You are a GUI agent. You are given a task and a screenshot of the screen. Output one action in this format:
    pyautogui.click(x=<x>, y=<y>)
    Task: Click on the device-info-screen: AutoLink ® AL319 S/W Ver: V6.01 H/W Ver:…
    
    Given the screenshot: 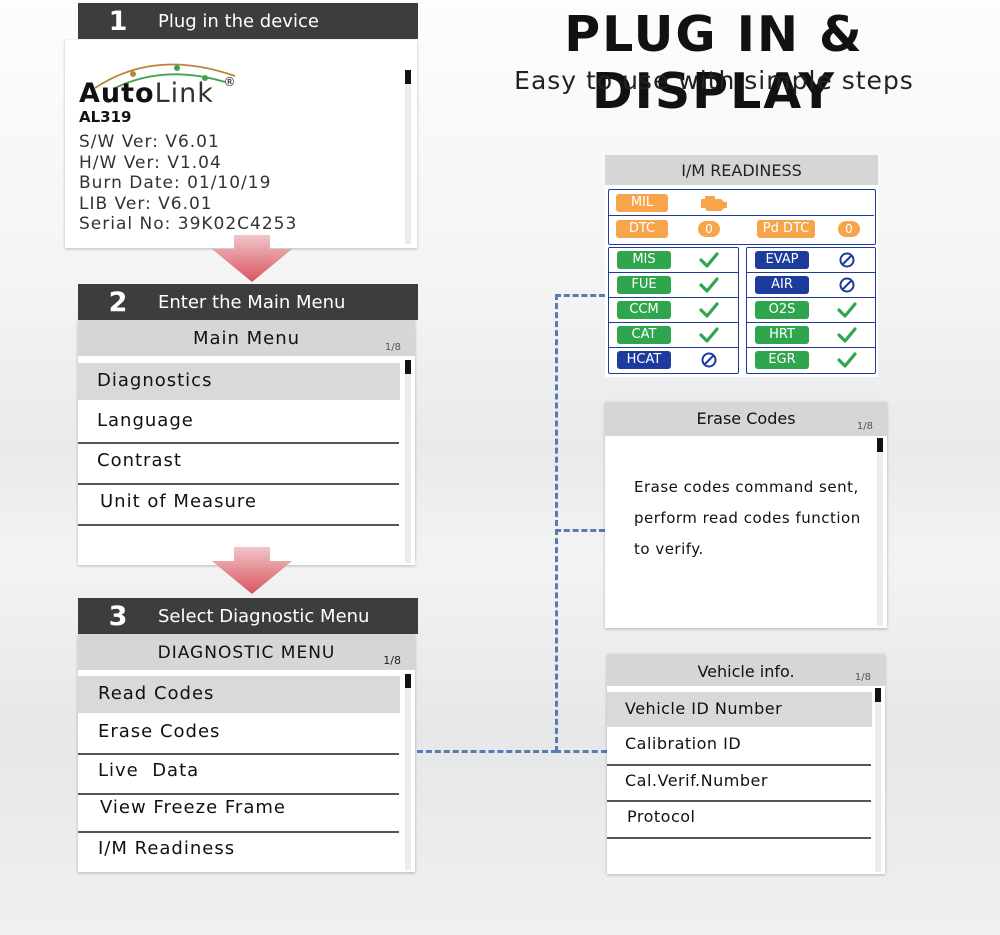 What is the action you would take?
    pyautogui.click(x=241, y=144)
    